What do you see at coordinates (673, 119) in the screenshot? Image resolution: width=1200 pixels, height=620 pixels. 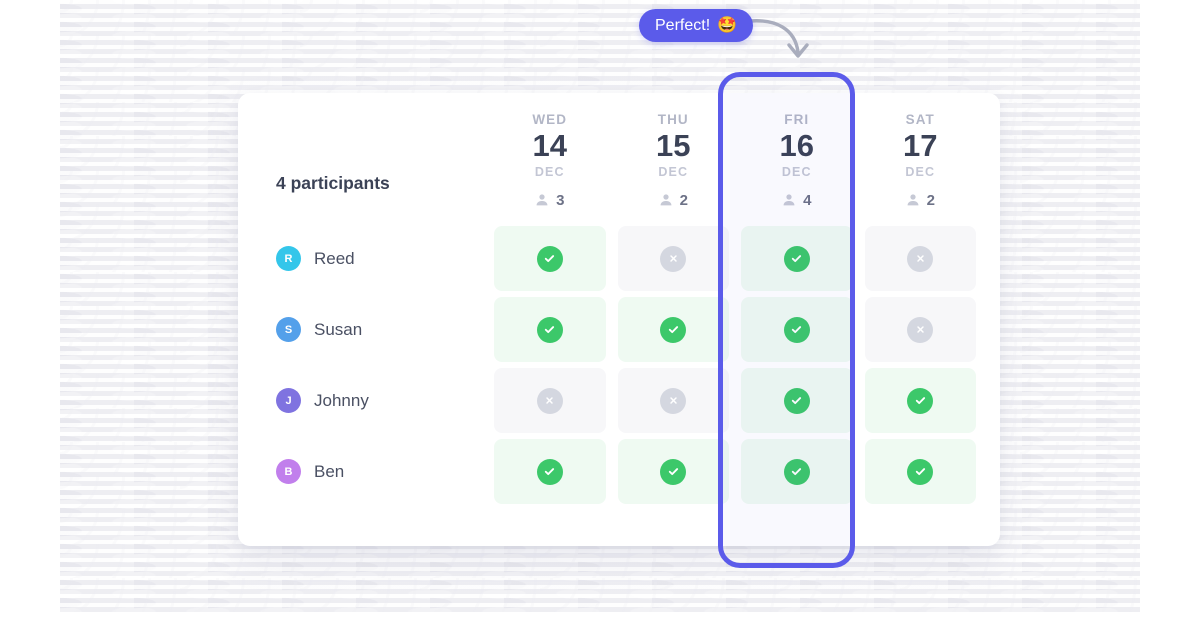 I see `day-of-week: THU` at bounding box center [673, 119].